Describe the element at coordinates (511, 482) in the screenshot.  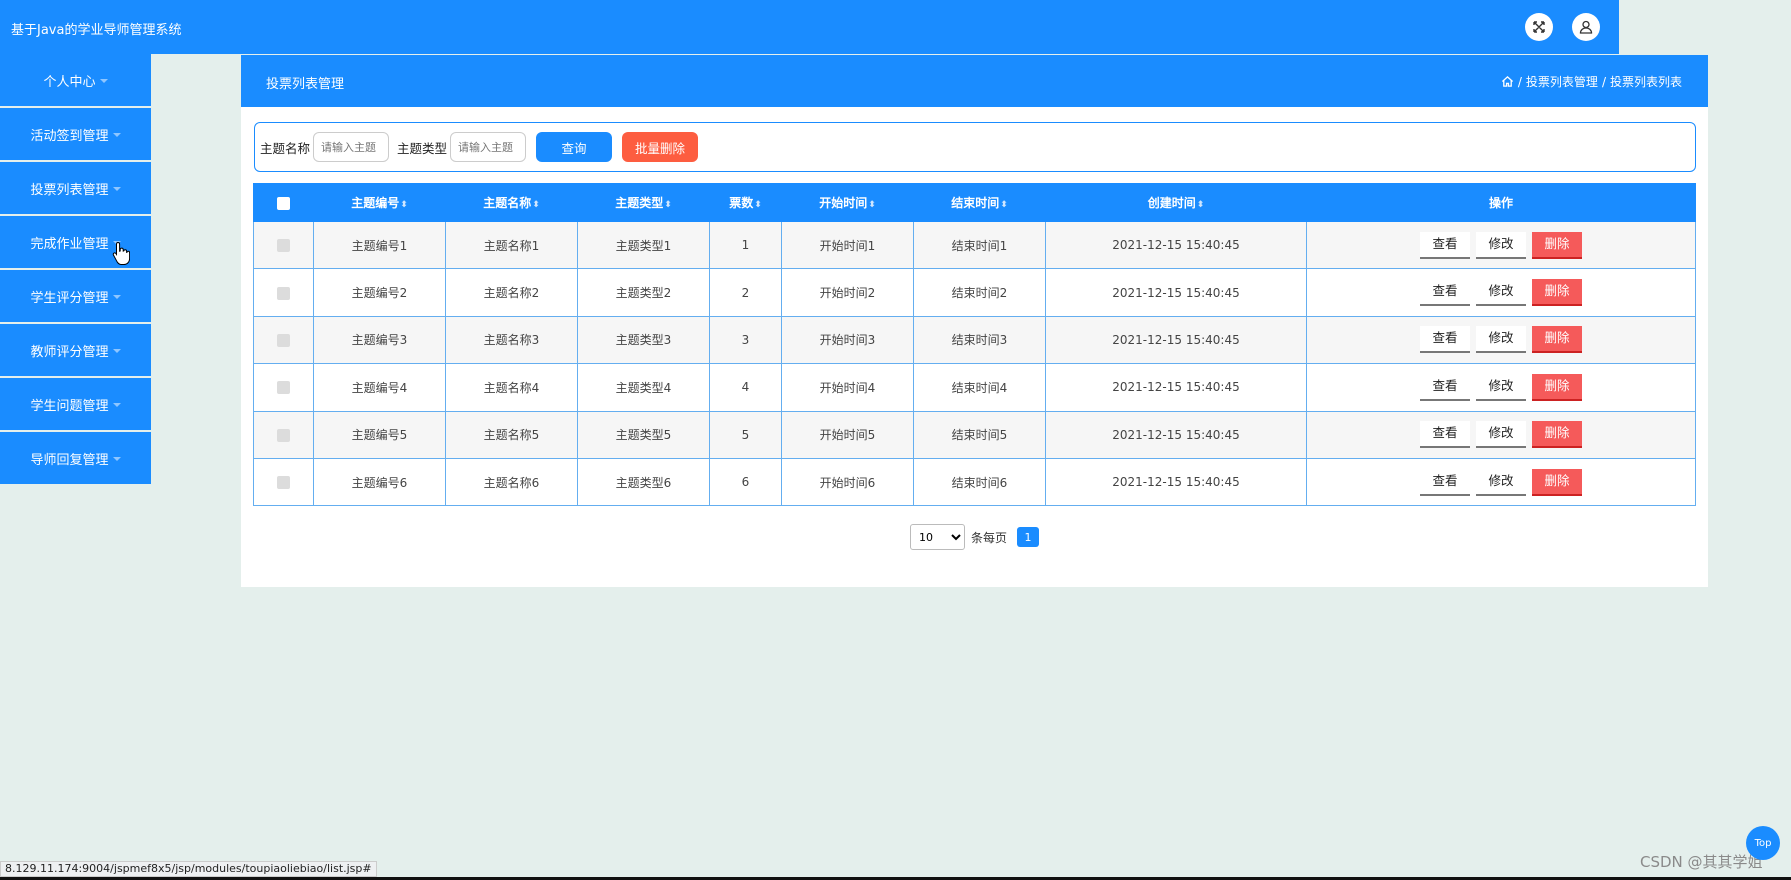
I see `cell-name: 主题名称6` at that location.